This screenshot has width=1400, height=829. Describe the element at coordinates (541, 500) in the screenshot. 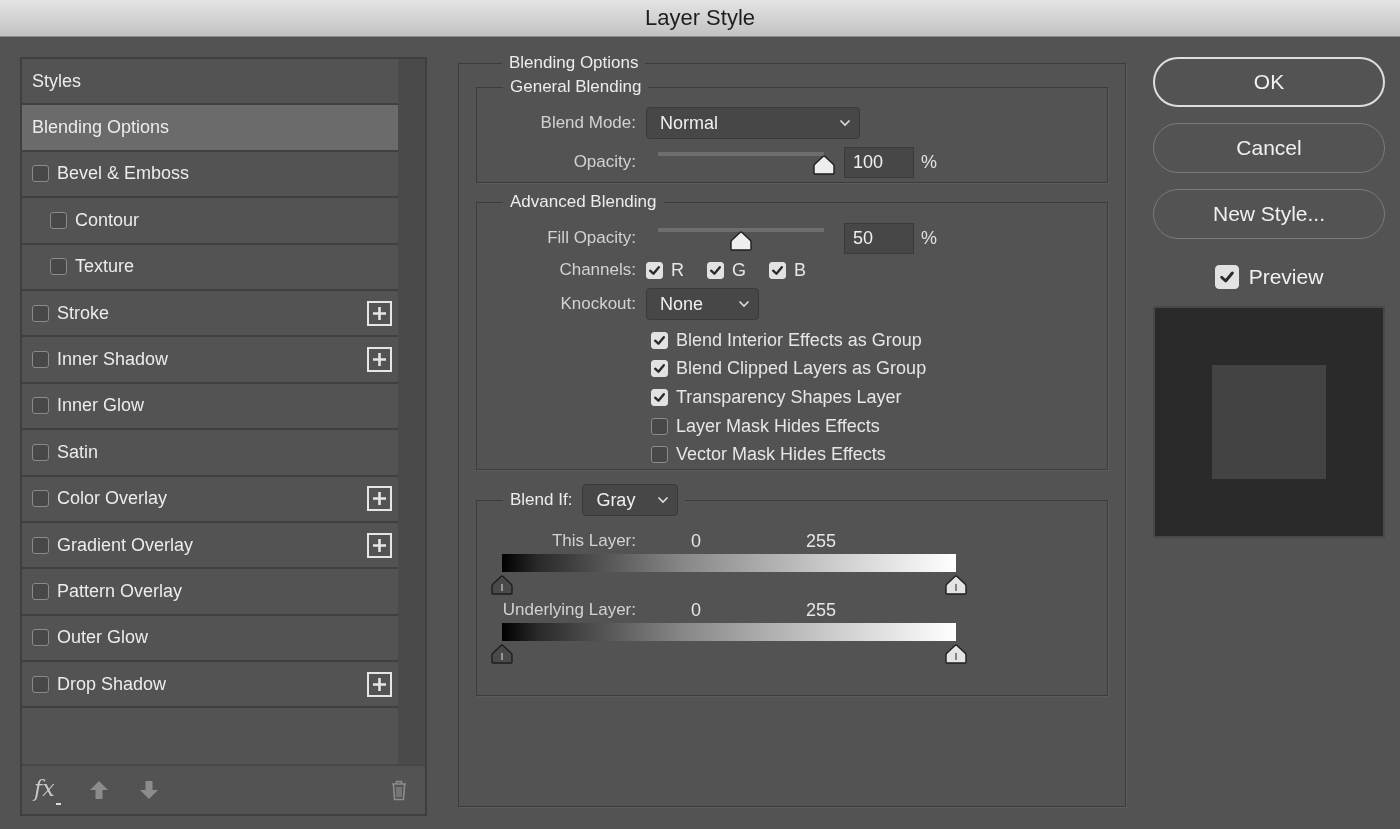

I see `group-title: Blend If:` at that location.